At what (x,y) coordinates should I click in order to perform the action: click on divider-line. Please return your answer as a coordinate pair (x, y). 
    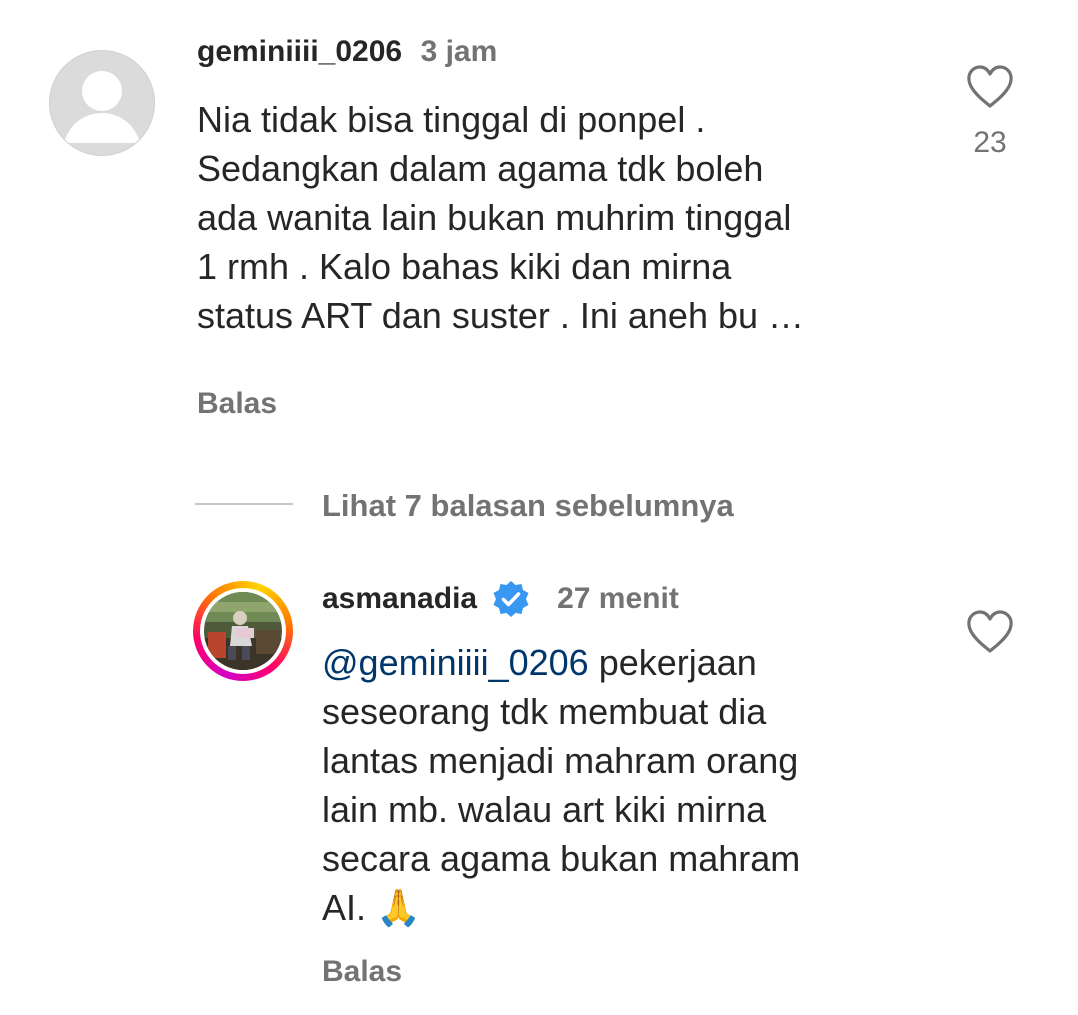
    Looking at the image, I should click on (244, 504).